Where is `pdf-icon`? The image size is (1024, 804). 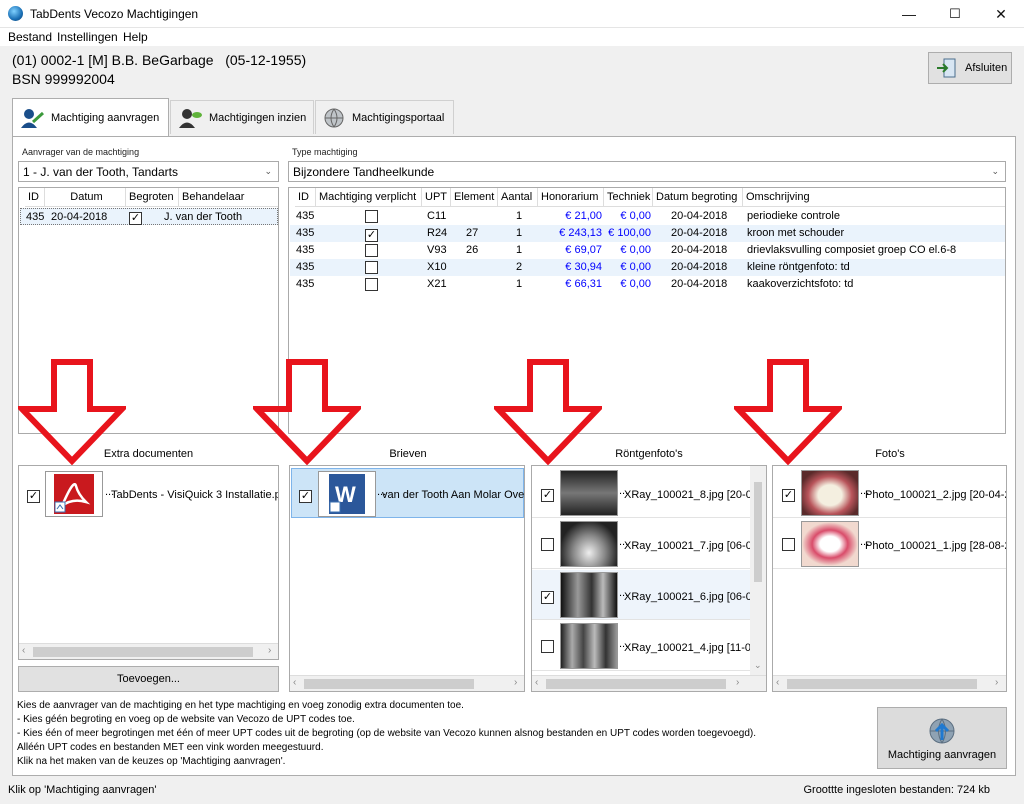
pdf-icon is located at coordinates (74, 494).